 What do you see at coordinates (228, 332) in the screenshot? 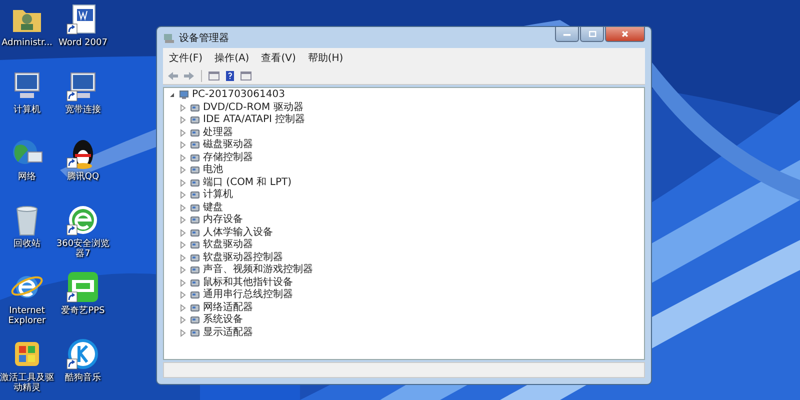
I see `tree-item: 显示适配器` at bounding box center [228, 332].